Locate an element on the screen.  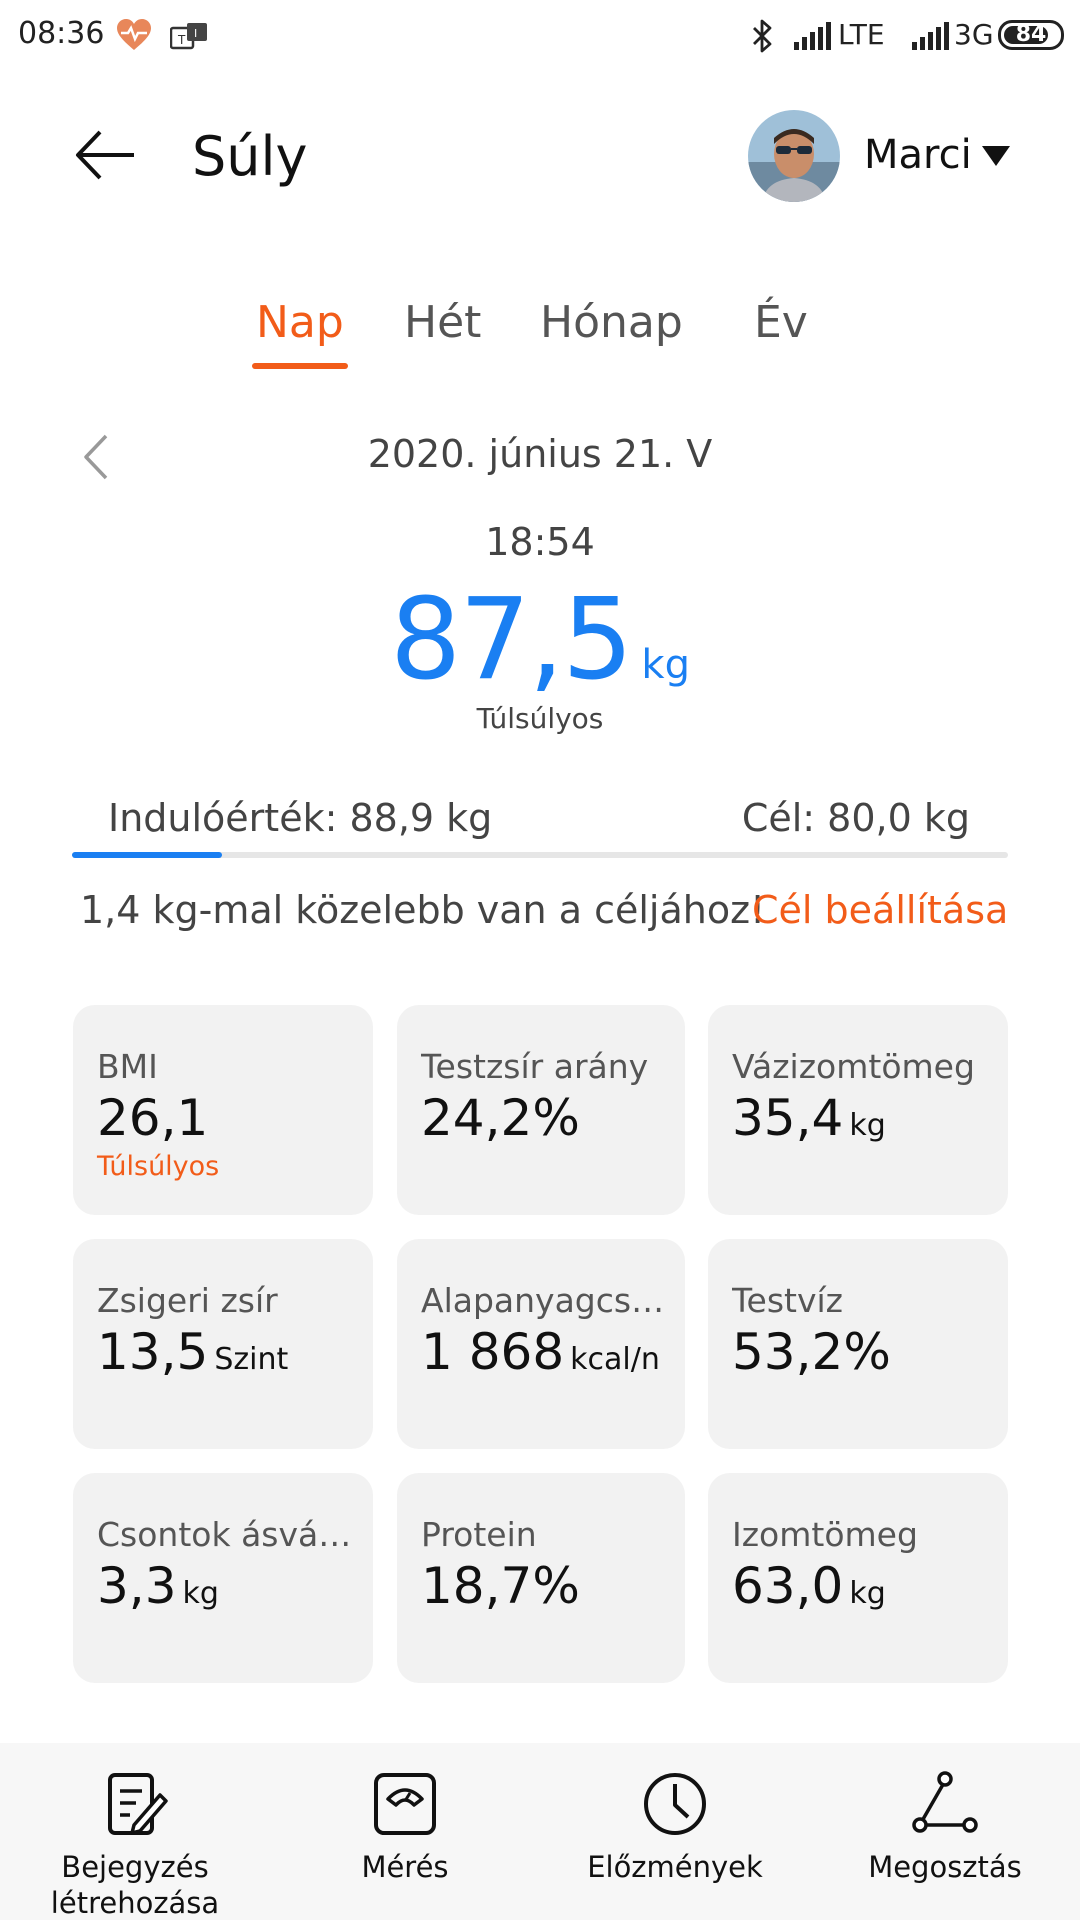
metric-label: BMI is located at coordinates (127, 1066).